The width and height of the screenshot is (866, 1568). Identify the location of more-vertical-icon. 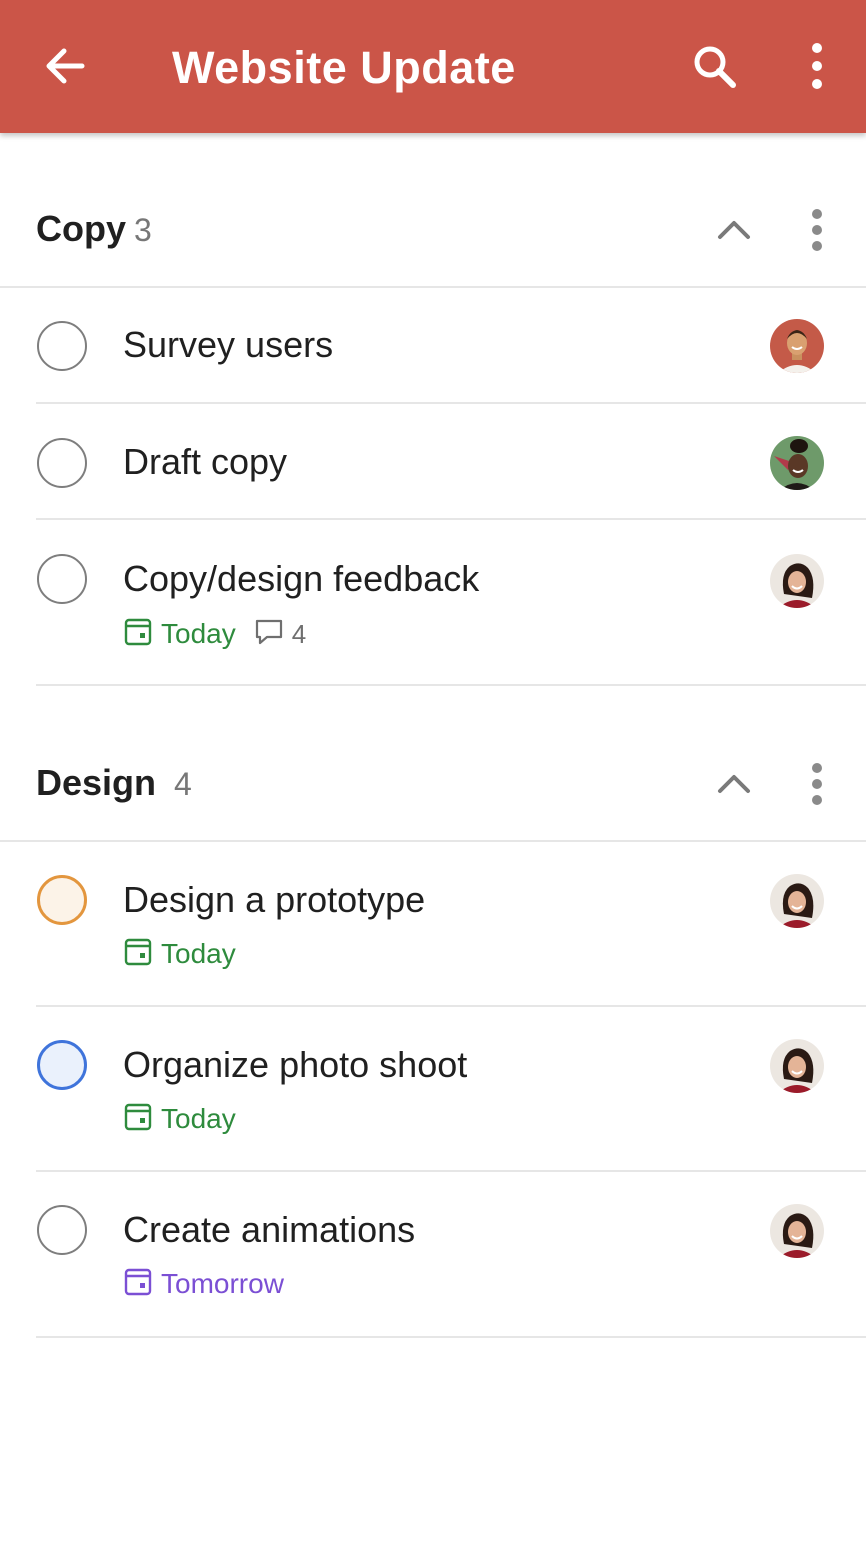
(817, 66).